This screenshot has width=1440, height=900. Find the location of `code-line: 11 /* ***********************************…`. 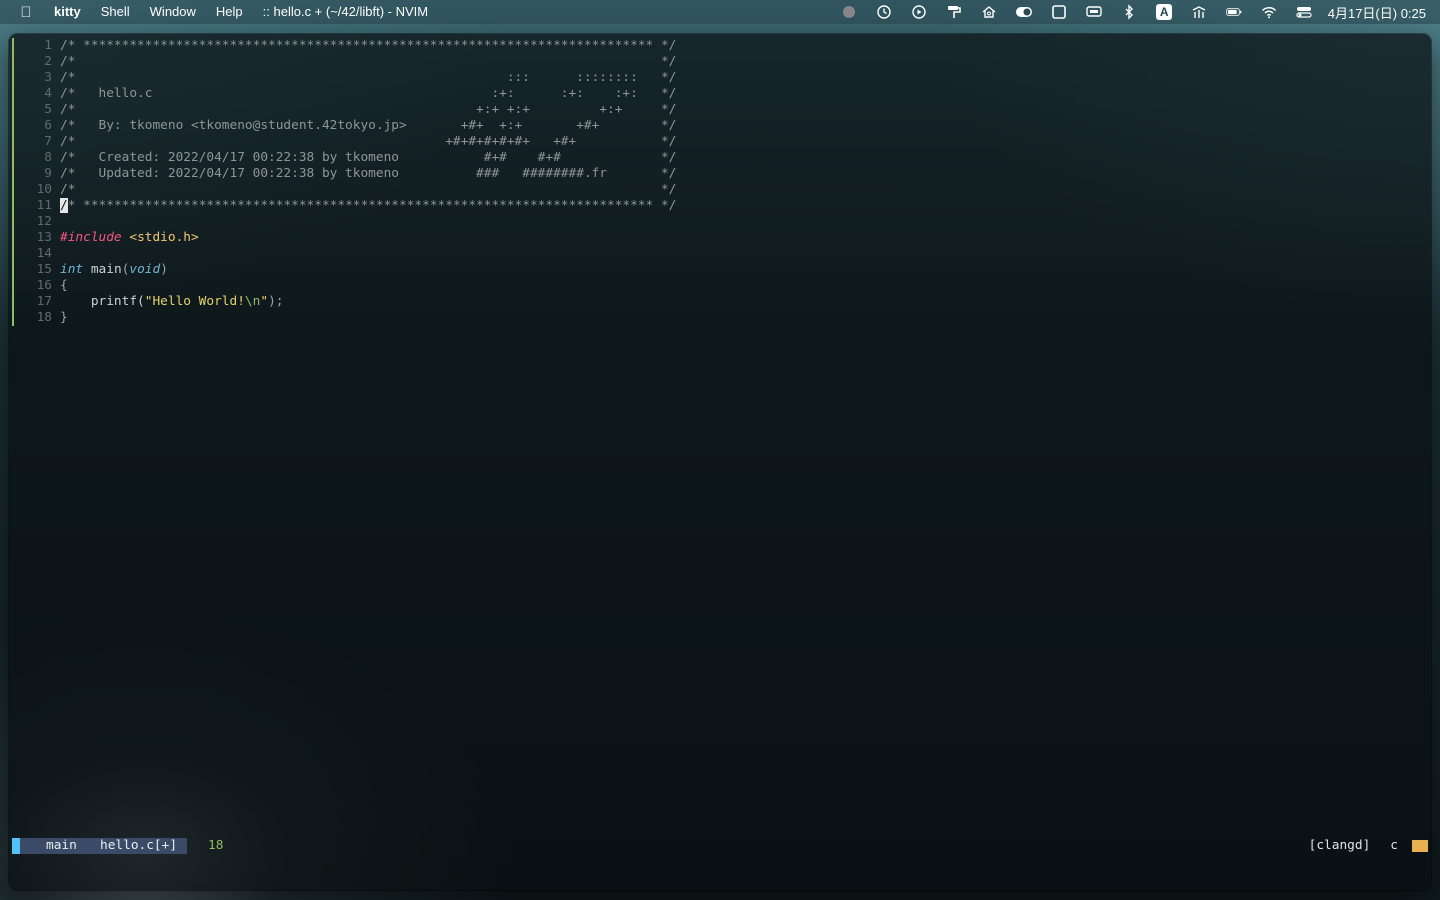

code-line: 11 /* ***********************************… is located at coordinates (717, 206).